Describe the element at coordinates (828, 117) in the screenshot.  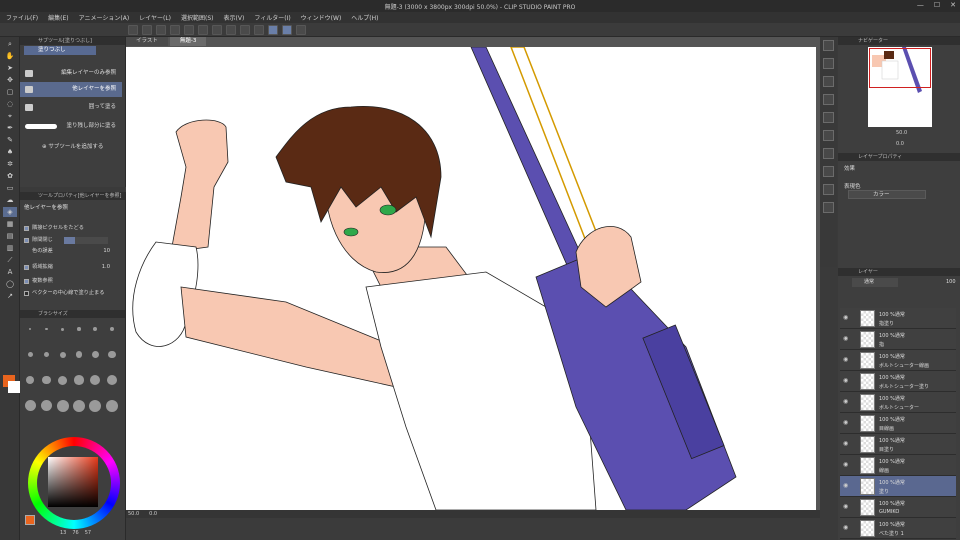
I see `material-image-tab-icon` at that location.